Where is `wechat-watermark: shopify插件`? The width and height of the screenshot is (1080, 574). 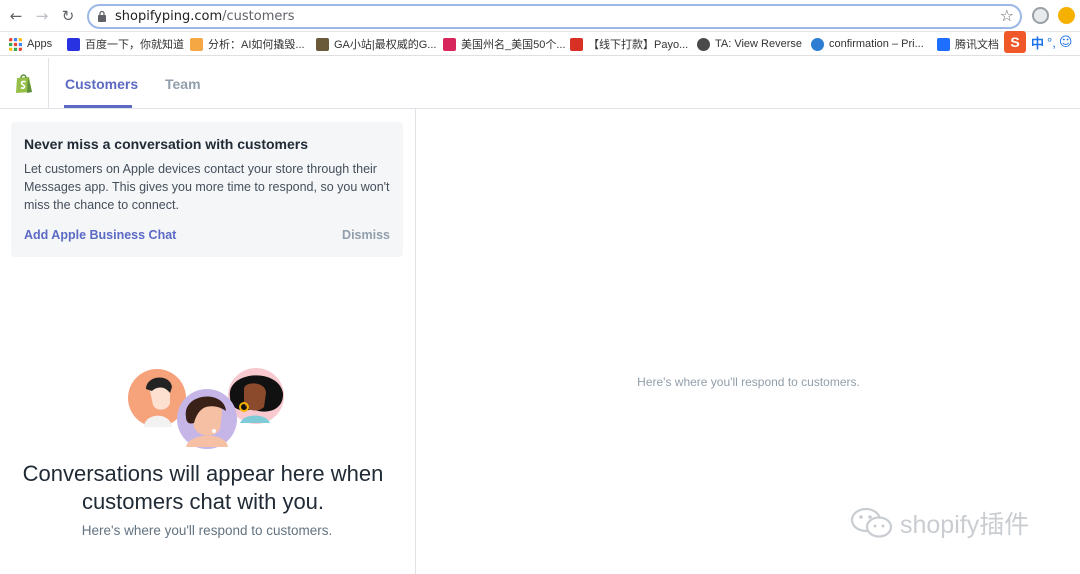 wechat-watermark: shopify插件 is located at coordinates (939, 523).